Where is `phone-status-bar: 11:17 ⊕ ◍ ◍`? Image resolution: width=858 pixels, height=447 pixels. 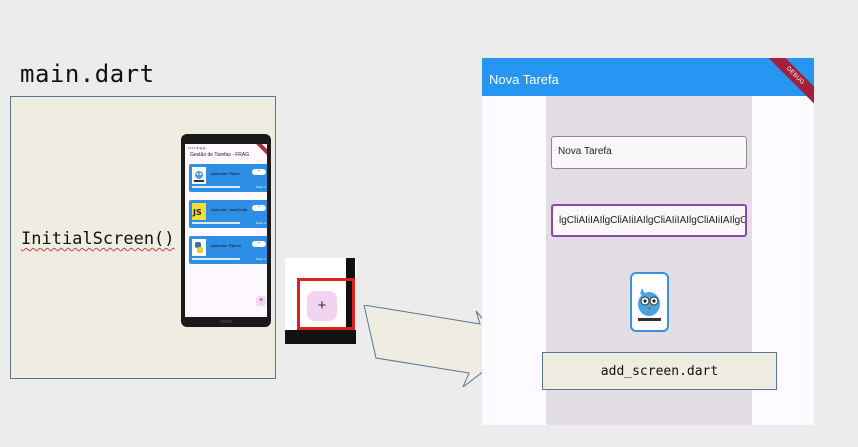
phone-status-bar: 11:17 ⊕ ◍ ◍ is located at coordinates (197, 148).